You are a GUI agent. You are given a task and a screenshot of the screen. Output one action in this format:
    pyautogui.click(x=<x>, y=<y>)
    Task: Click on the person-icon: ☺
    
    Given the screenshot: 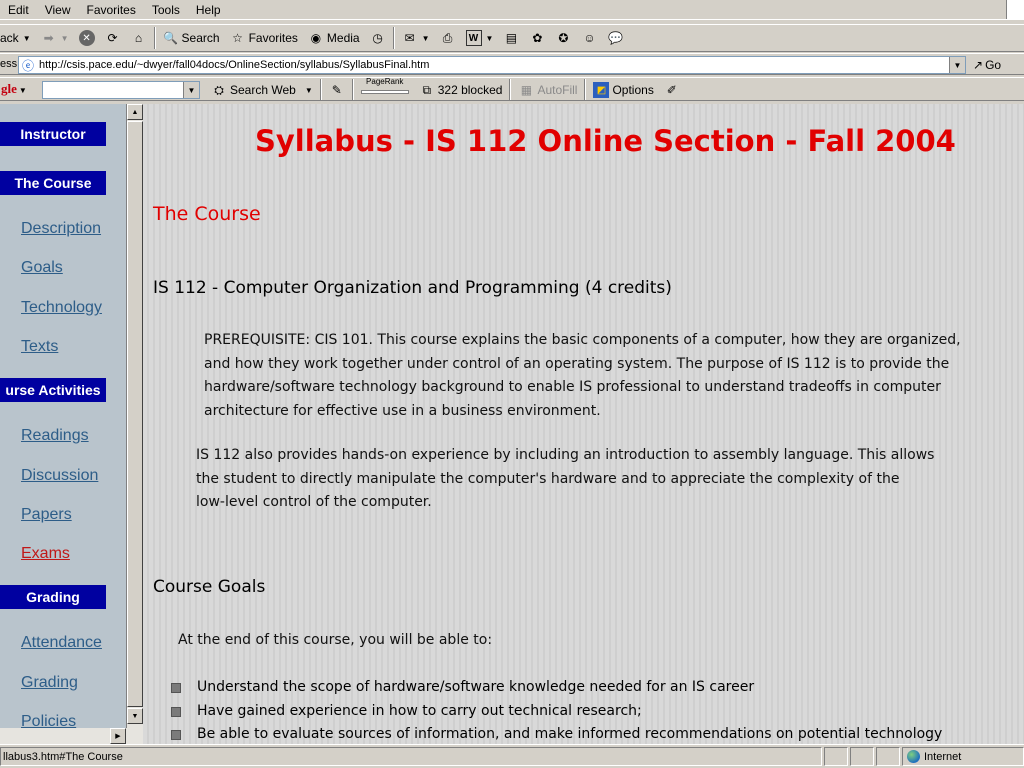 What is the action you would take?
    pyautogui.click(x=589, y=38)
    